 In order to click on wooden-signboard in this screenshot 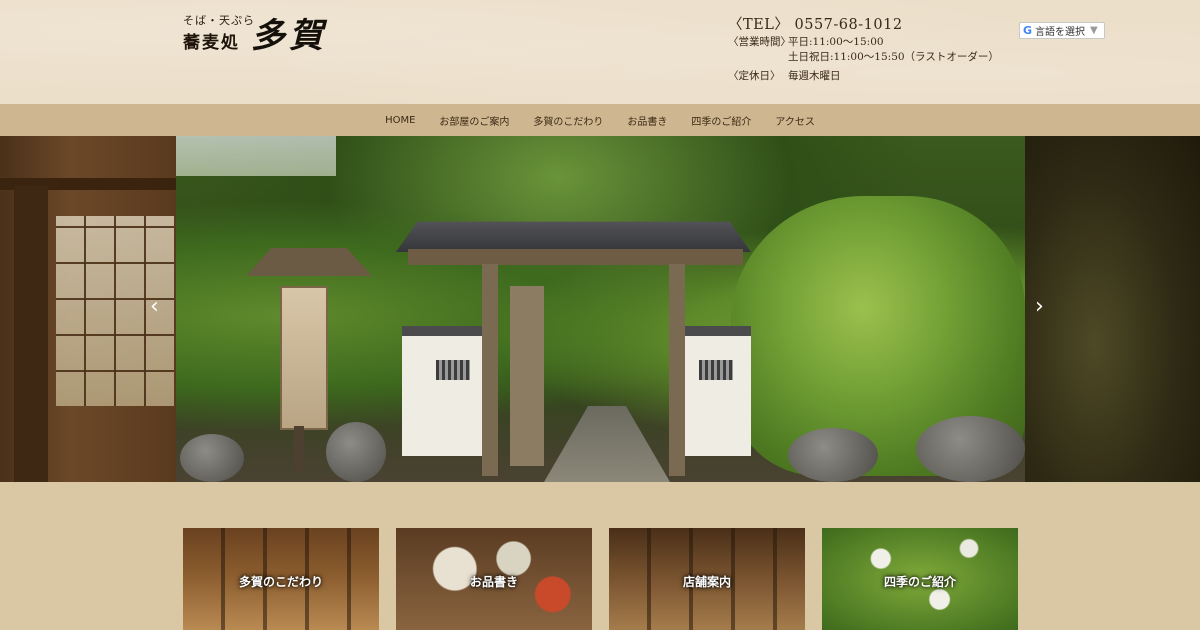, I will do `click(304, 358)`.